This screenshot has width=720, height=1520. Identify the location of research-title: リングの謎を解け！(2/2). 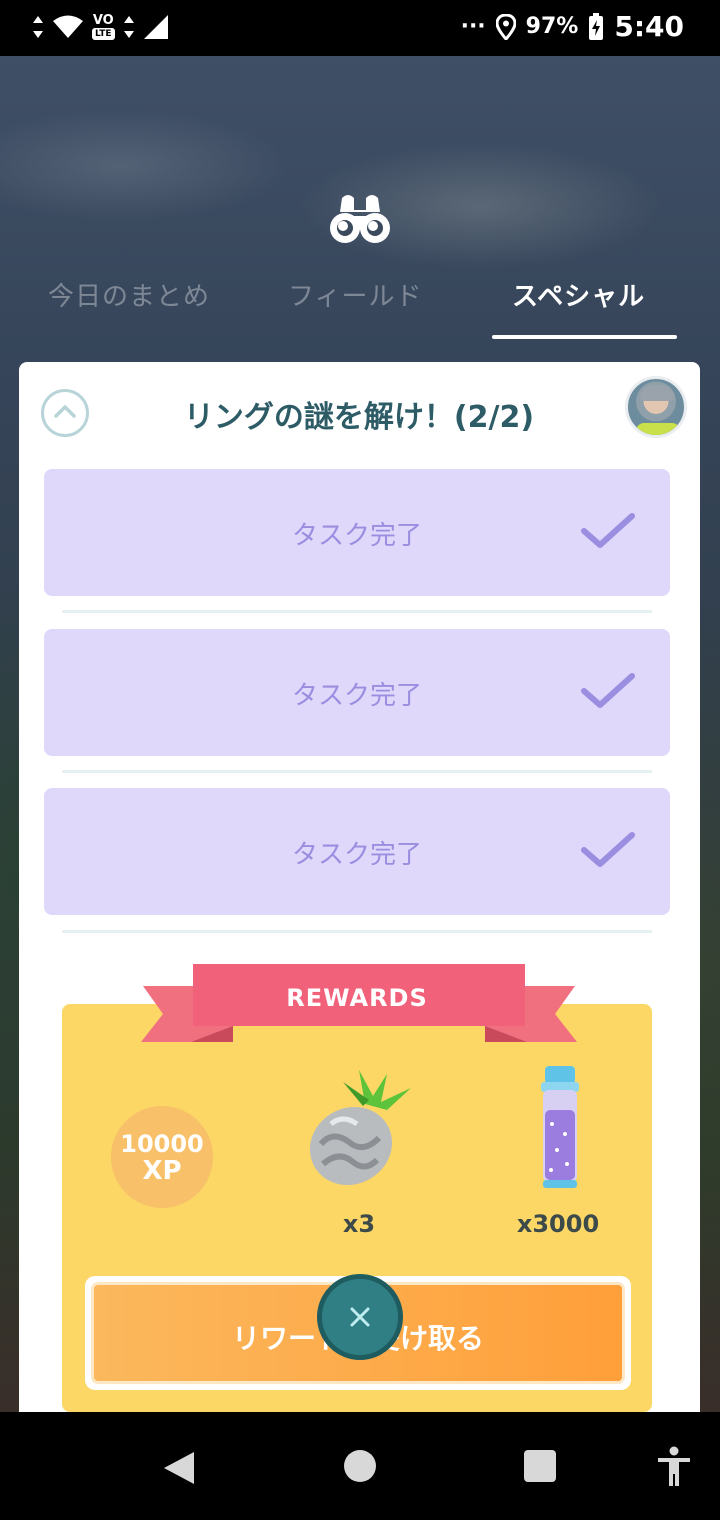
(359, 417).